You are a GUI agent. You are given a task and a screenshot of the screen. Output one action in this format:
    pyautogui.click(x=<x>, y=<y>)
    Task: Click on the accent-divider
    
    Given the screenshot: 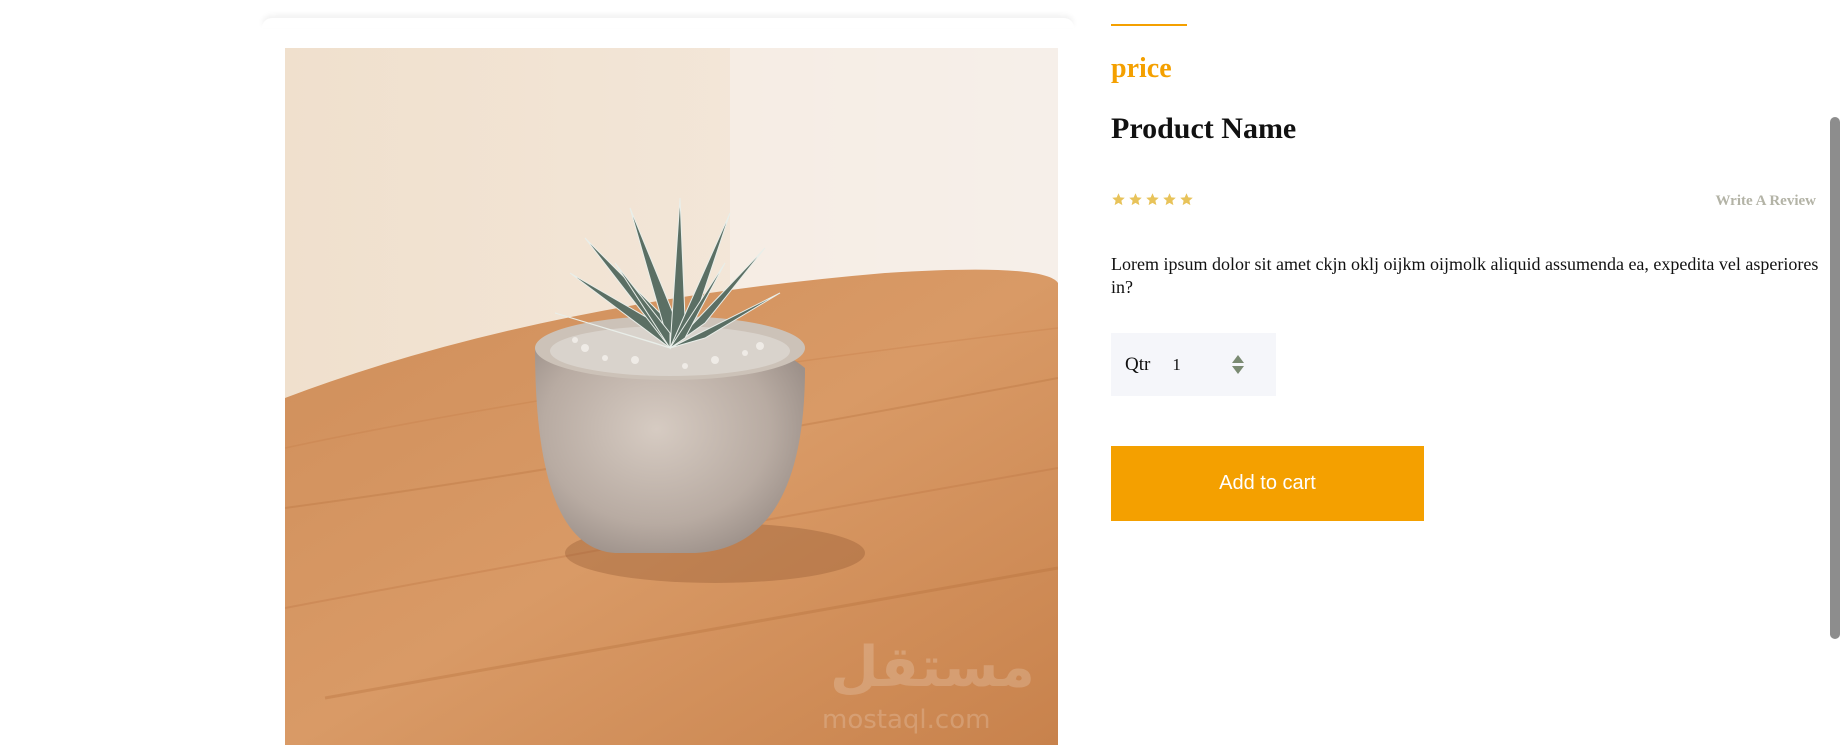 What is the action you would take?
    pyautogui.click(x=1149, y=25)
    